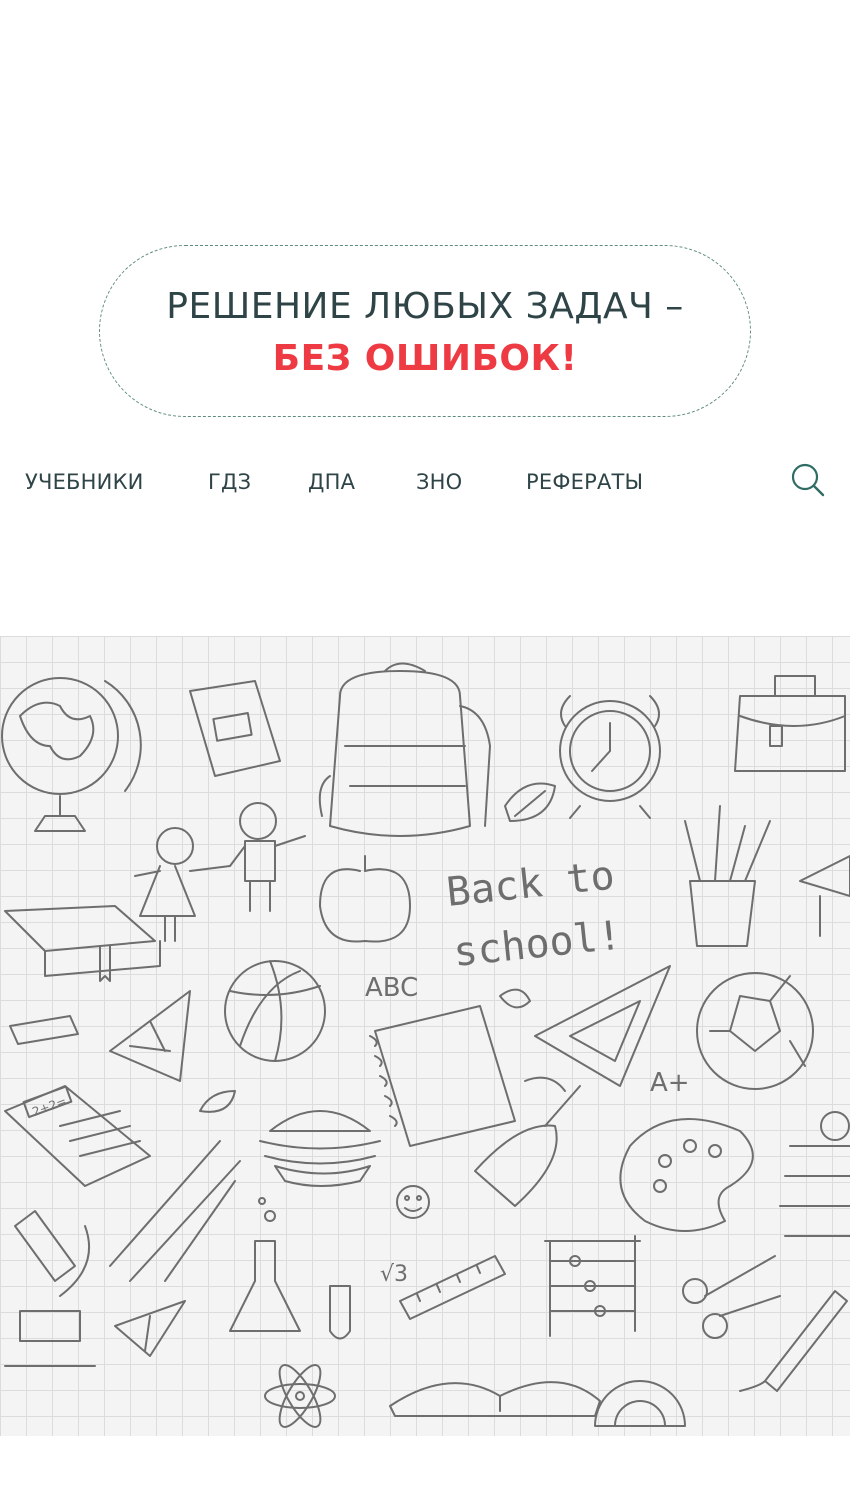 This screenshot has height=1486, width=850. Describe the element at coordinates (824, 896) in the screenshot. I see `cap-doodle` at that location.